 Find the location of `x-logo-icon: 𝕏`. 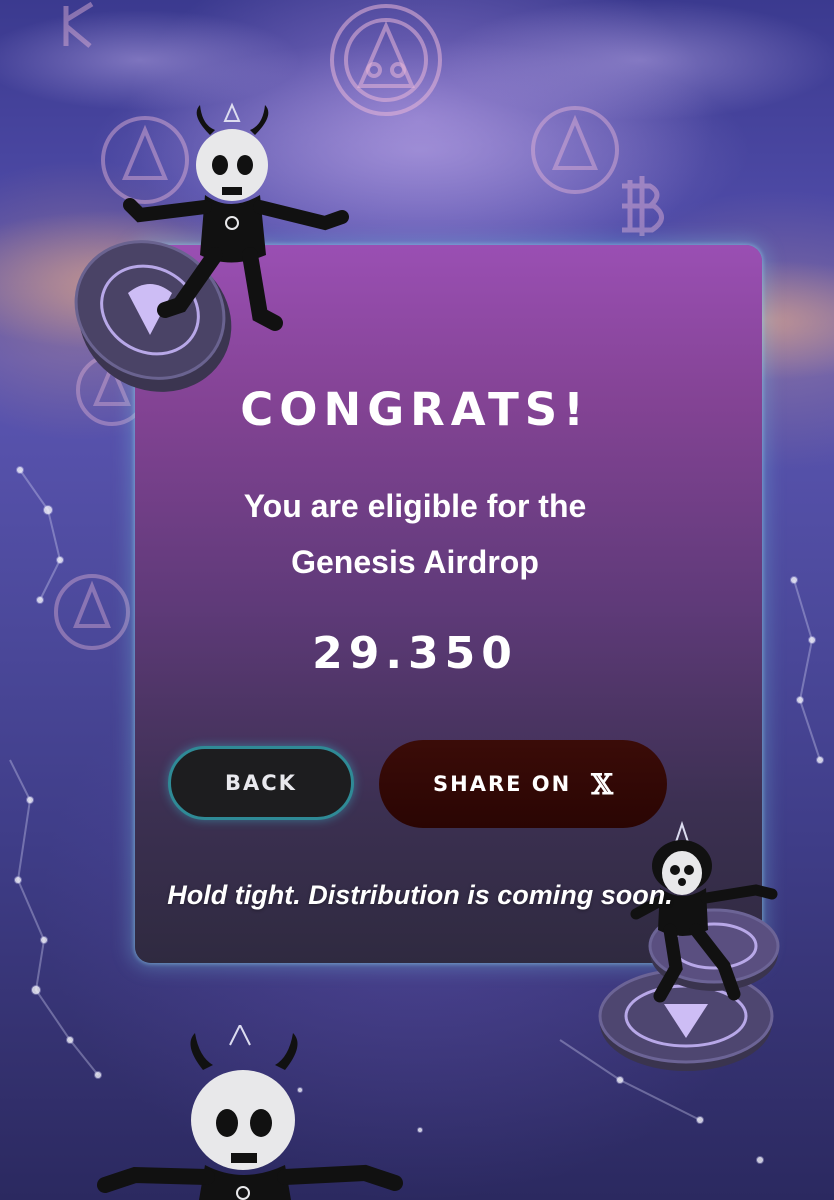

x-logo-icon: 𝕏 is located at coordinates (602, 784).